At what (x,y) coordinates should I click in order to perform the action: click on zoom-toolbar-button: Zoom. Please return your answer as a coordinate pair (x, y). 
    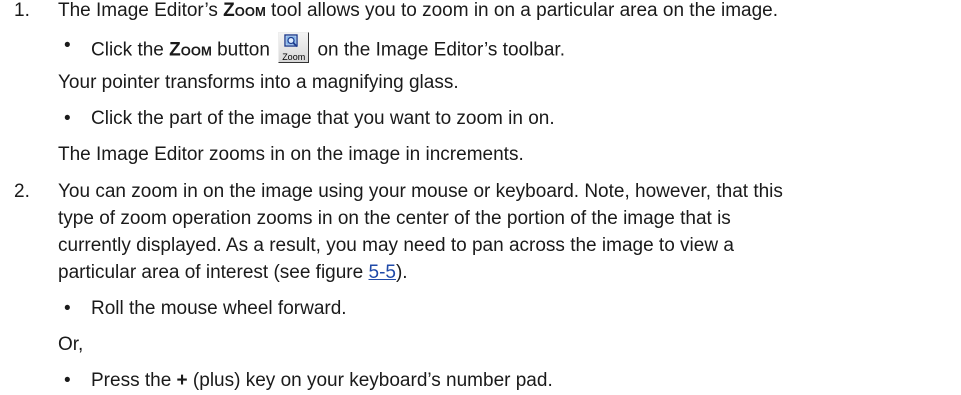
    Looking at the image, I should click on (294, 47).